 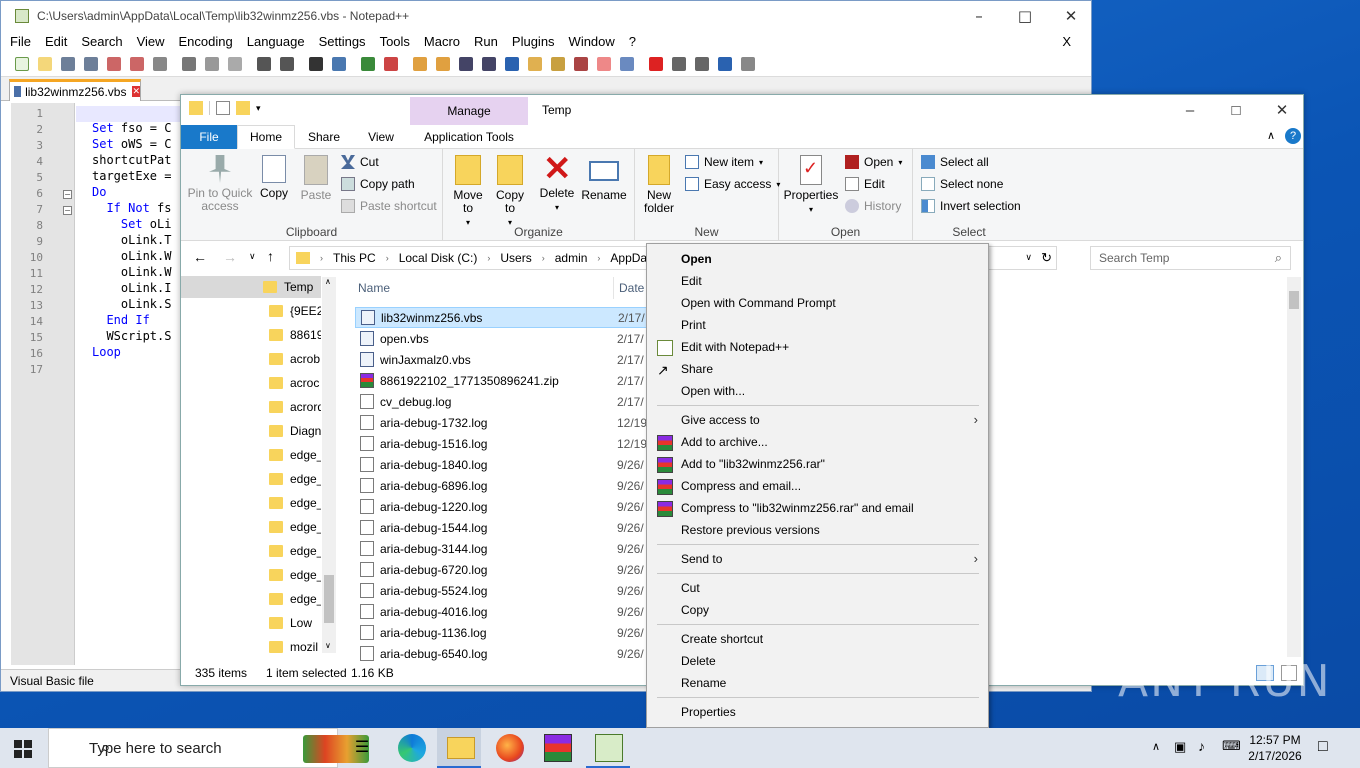 I want to click on file-row: aria-debug-1220.log 9/26/, so click(x=501, y=506).